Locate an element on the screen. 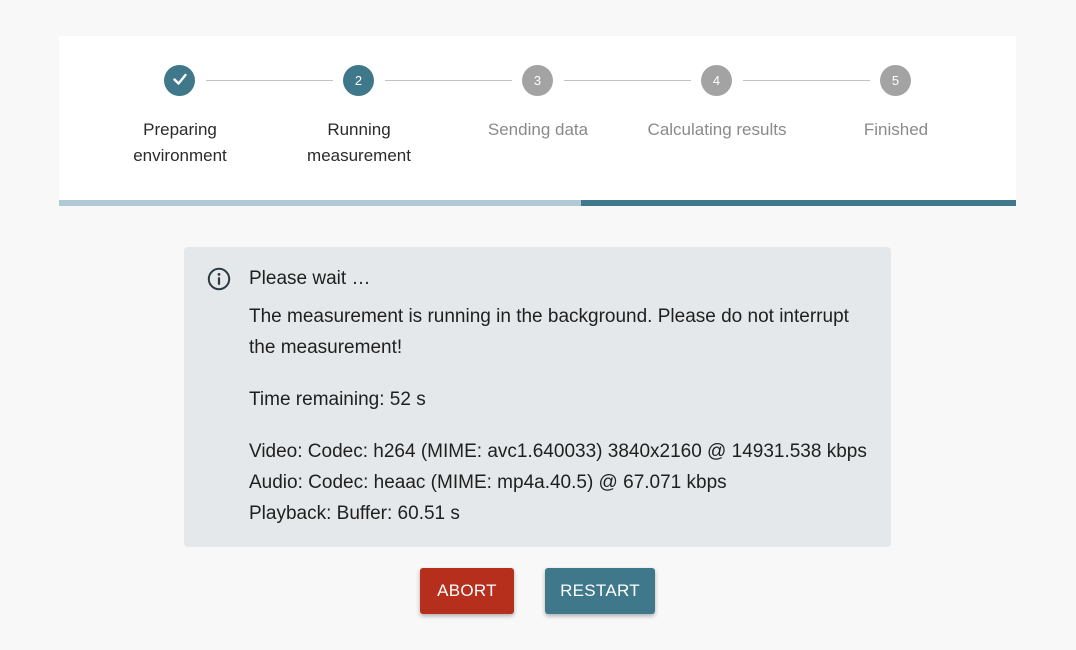  restart-button: RESTART is located at coordinates (600, 591).